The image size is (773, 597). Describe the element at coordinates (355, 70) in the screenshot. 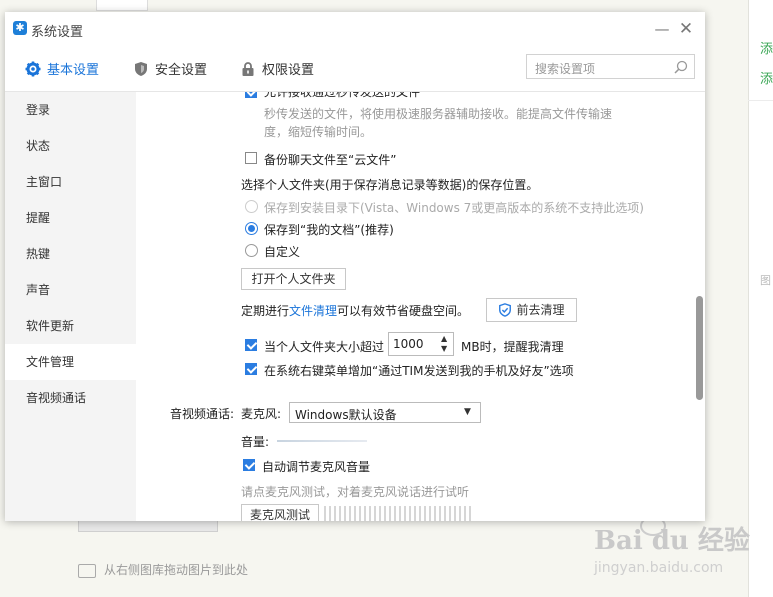

I see `settings-nav: 基本设置 安全设置 权限设置 搜索设置项` at that location.